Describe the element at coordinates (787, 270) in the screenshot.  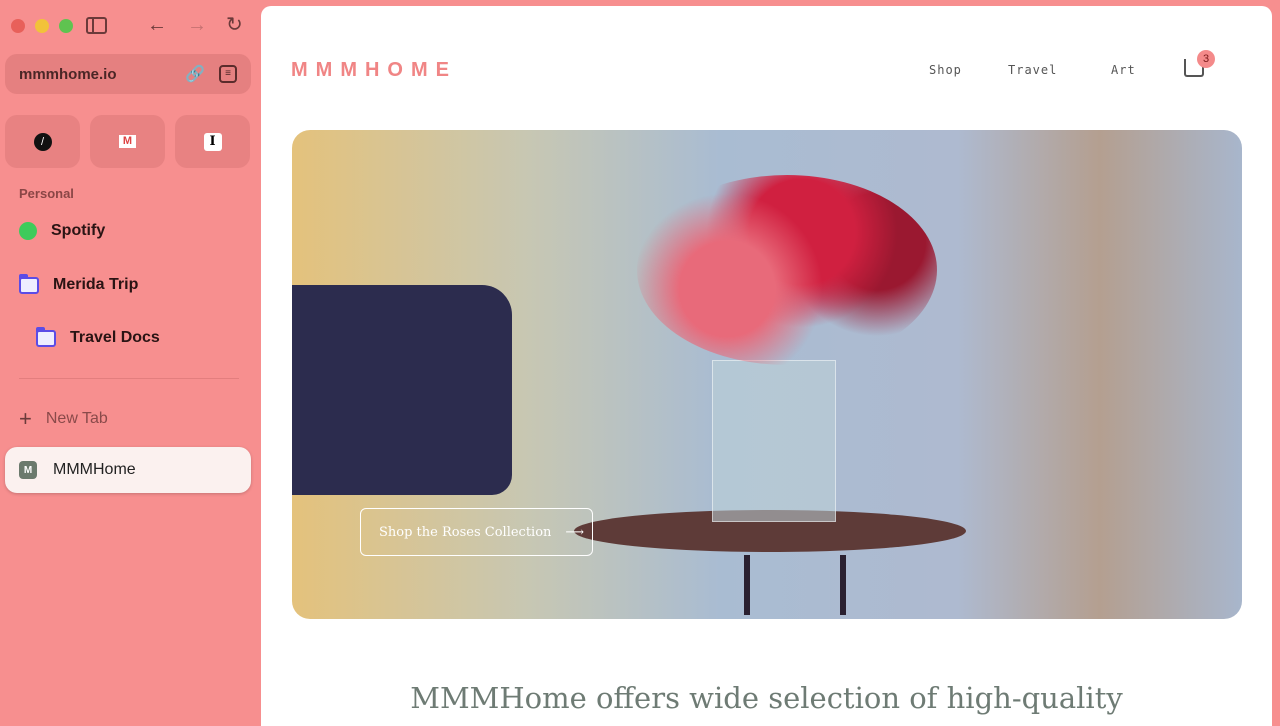
I see `roses` at that location.